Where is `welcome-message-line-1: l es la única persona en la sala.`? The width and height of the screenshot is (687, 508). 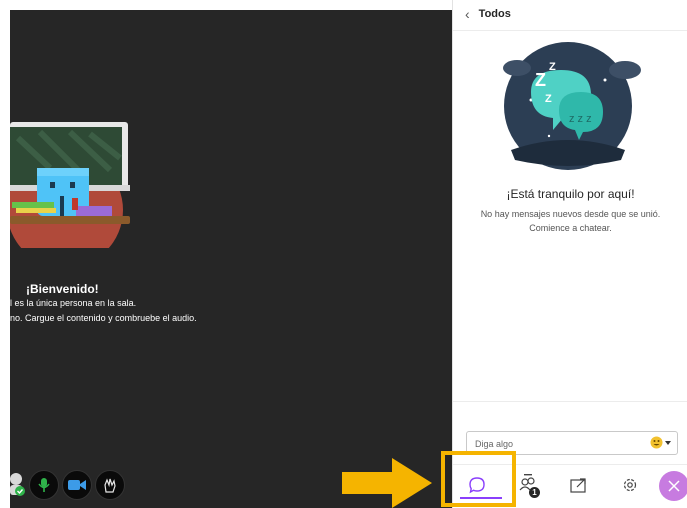 welcome-message-line-1: l es la única persona en la sala. is located at coordinates (73, 303).